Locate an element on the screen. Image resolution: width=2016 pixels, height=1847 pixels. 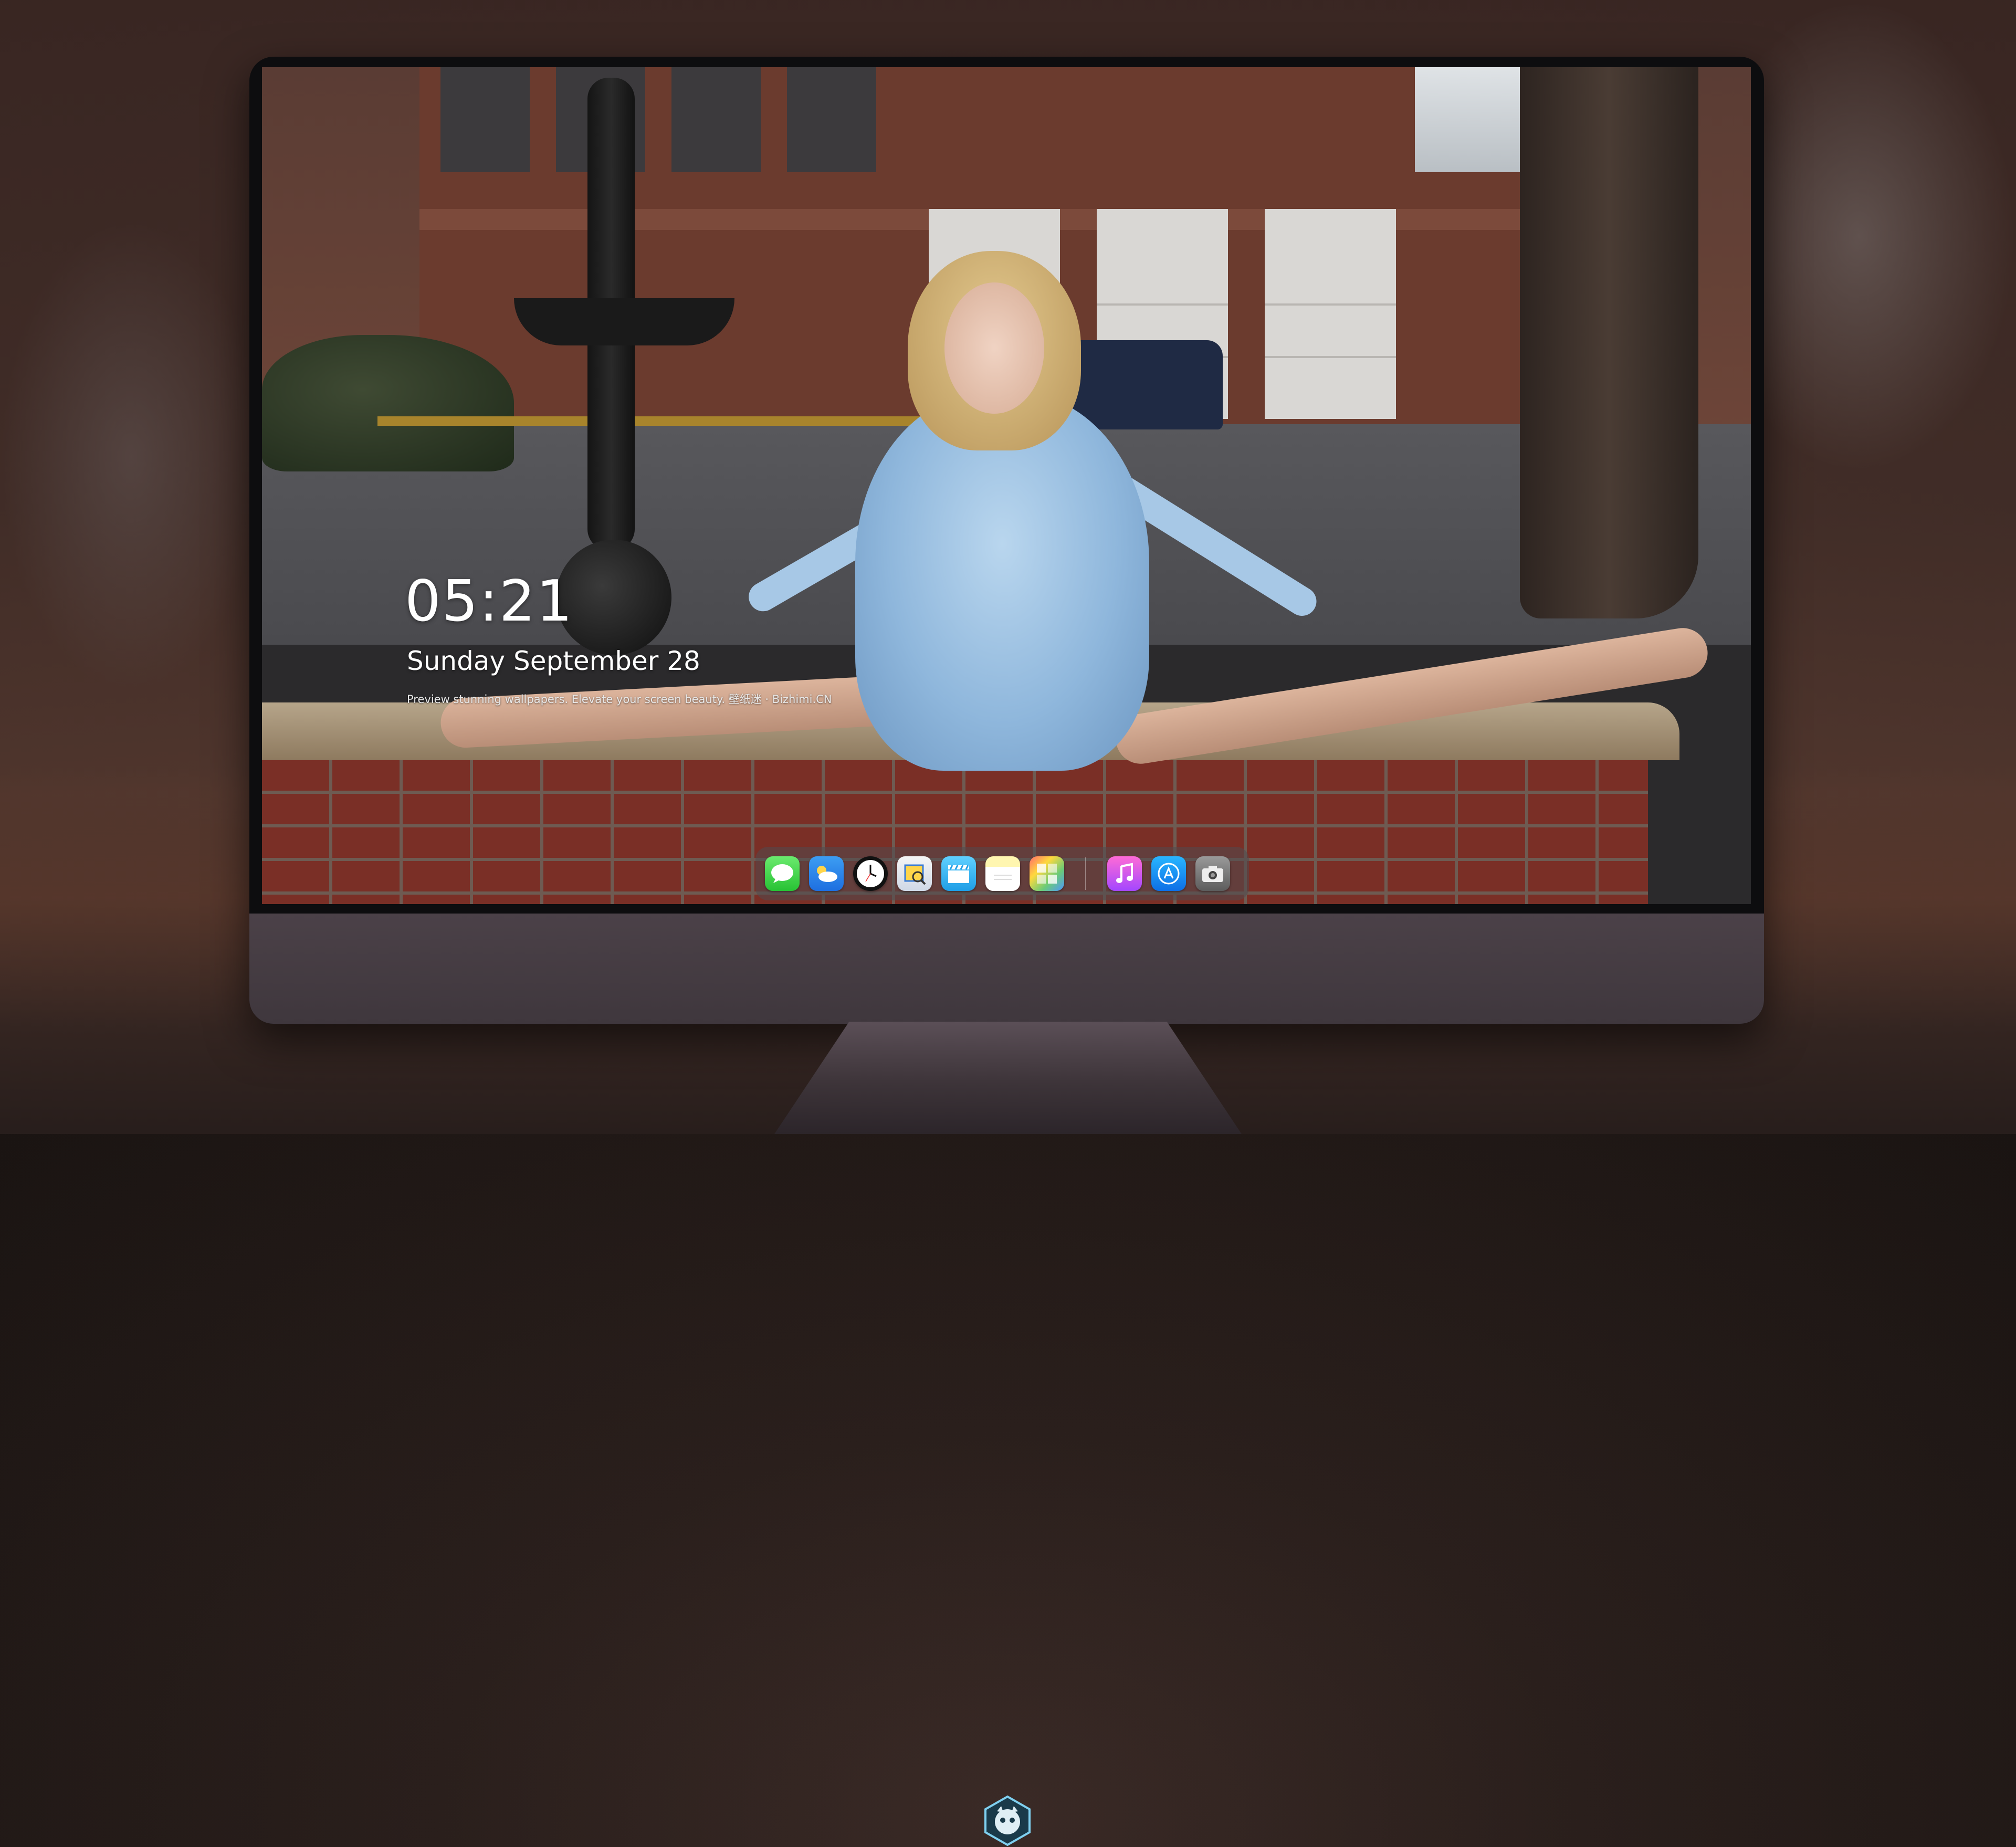
background-blur-left is located at coordinates (131, 457).